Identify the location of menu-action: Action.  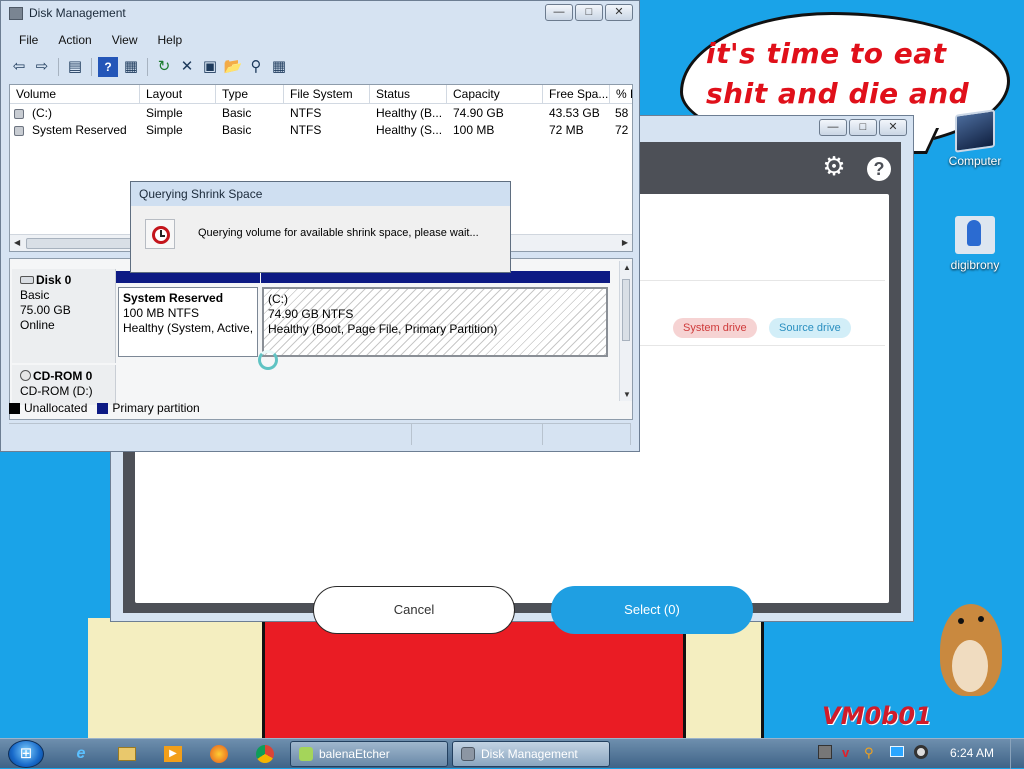
(74, 40).